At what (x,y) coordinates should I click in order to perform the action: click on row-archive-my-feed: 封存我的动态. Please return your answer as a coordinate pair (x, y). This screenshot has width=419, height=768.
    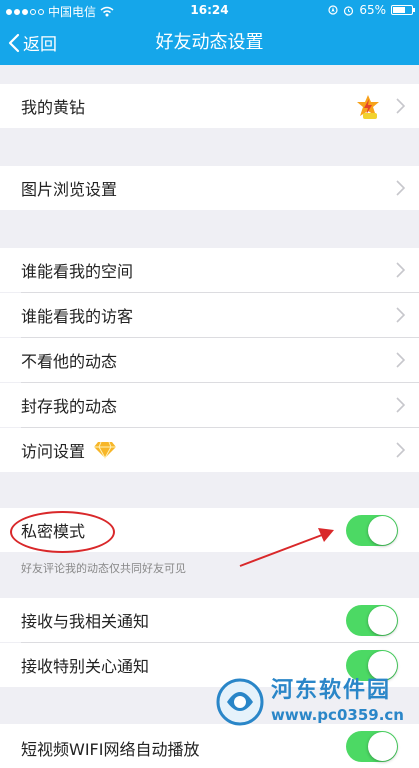
    Looking at the image, I should click on (209, 405).